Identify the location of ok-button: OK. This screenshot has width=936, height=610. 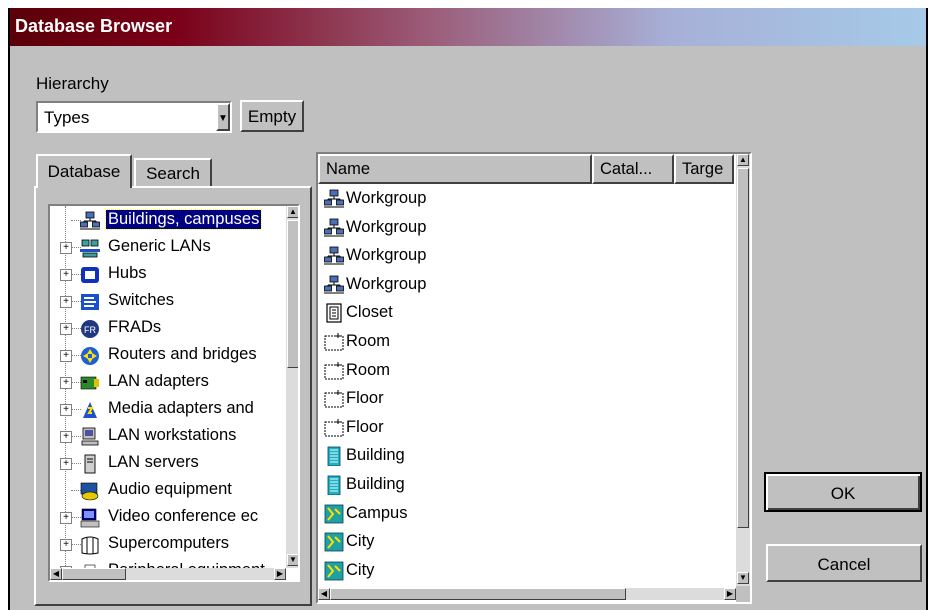
(843, 492).